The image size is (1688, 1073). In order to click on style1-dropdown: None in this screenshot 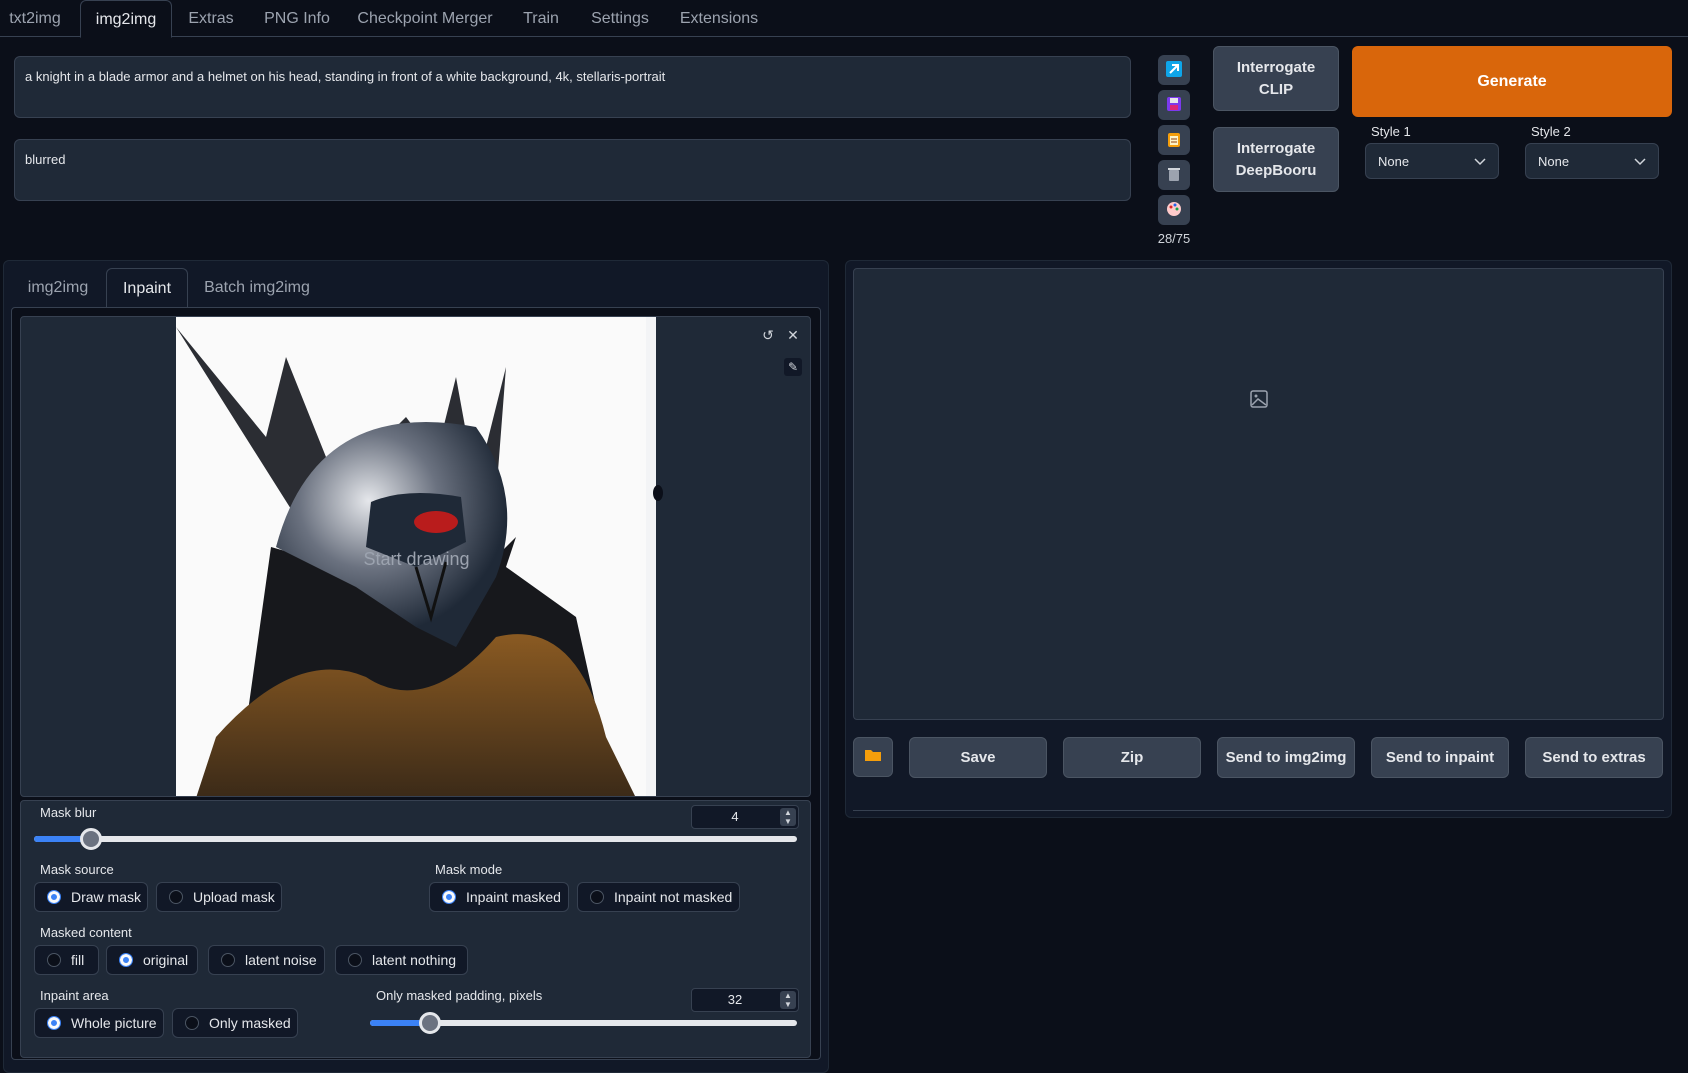, I will do `click(1432, 161)`.